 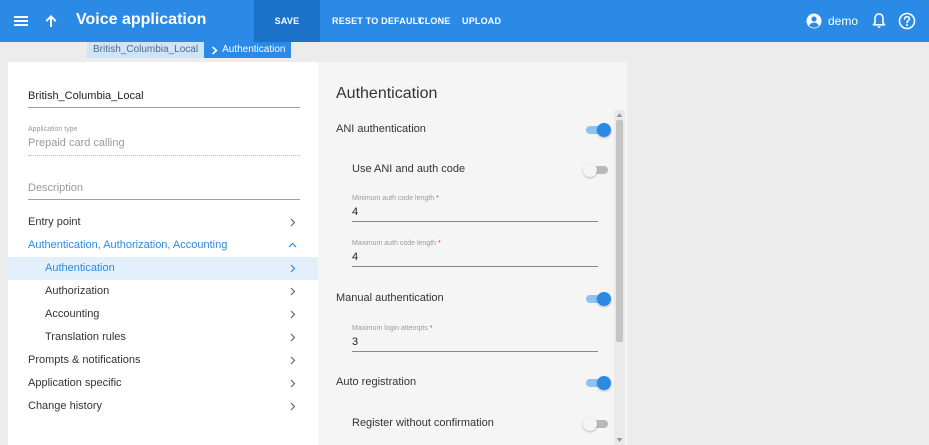 I want to click on user-name: demo, so click(x=843, y=21).